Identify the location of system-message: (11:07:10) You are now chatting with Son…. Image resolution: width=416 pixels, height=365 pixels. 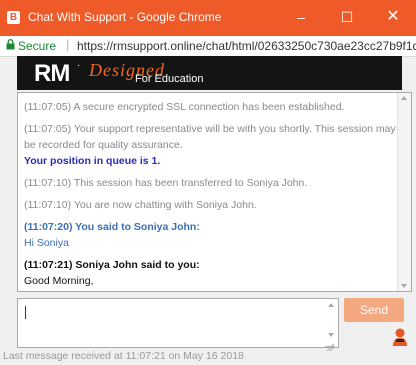
(140, 205).